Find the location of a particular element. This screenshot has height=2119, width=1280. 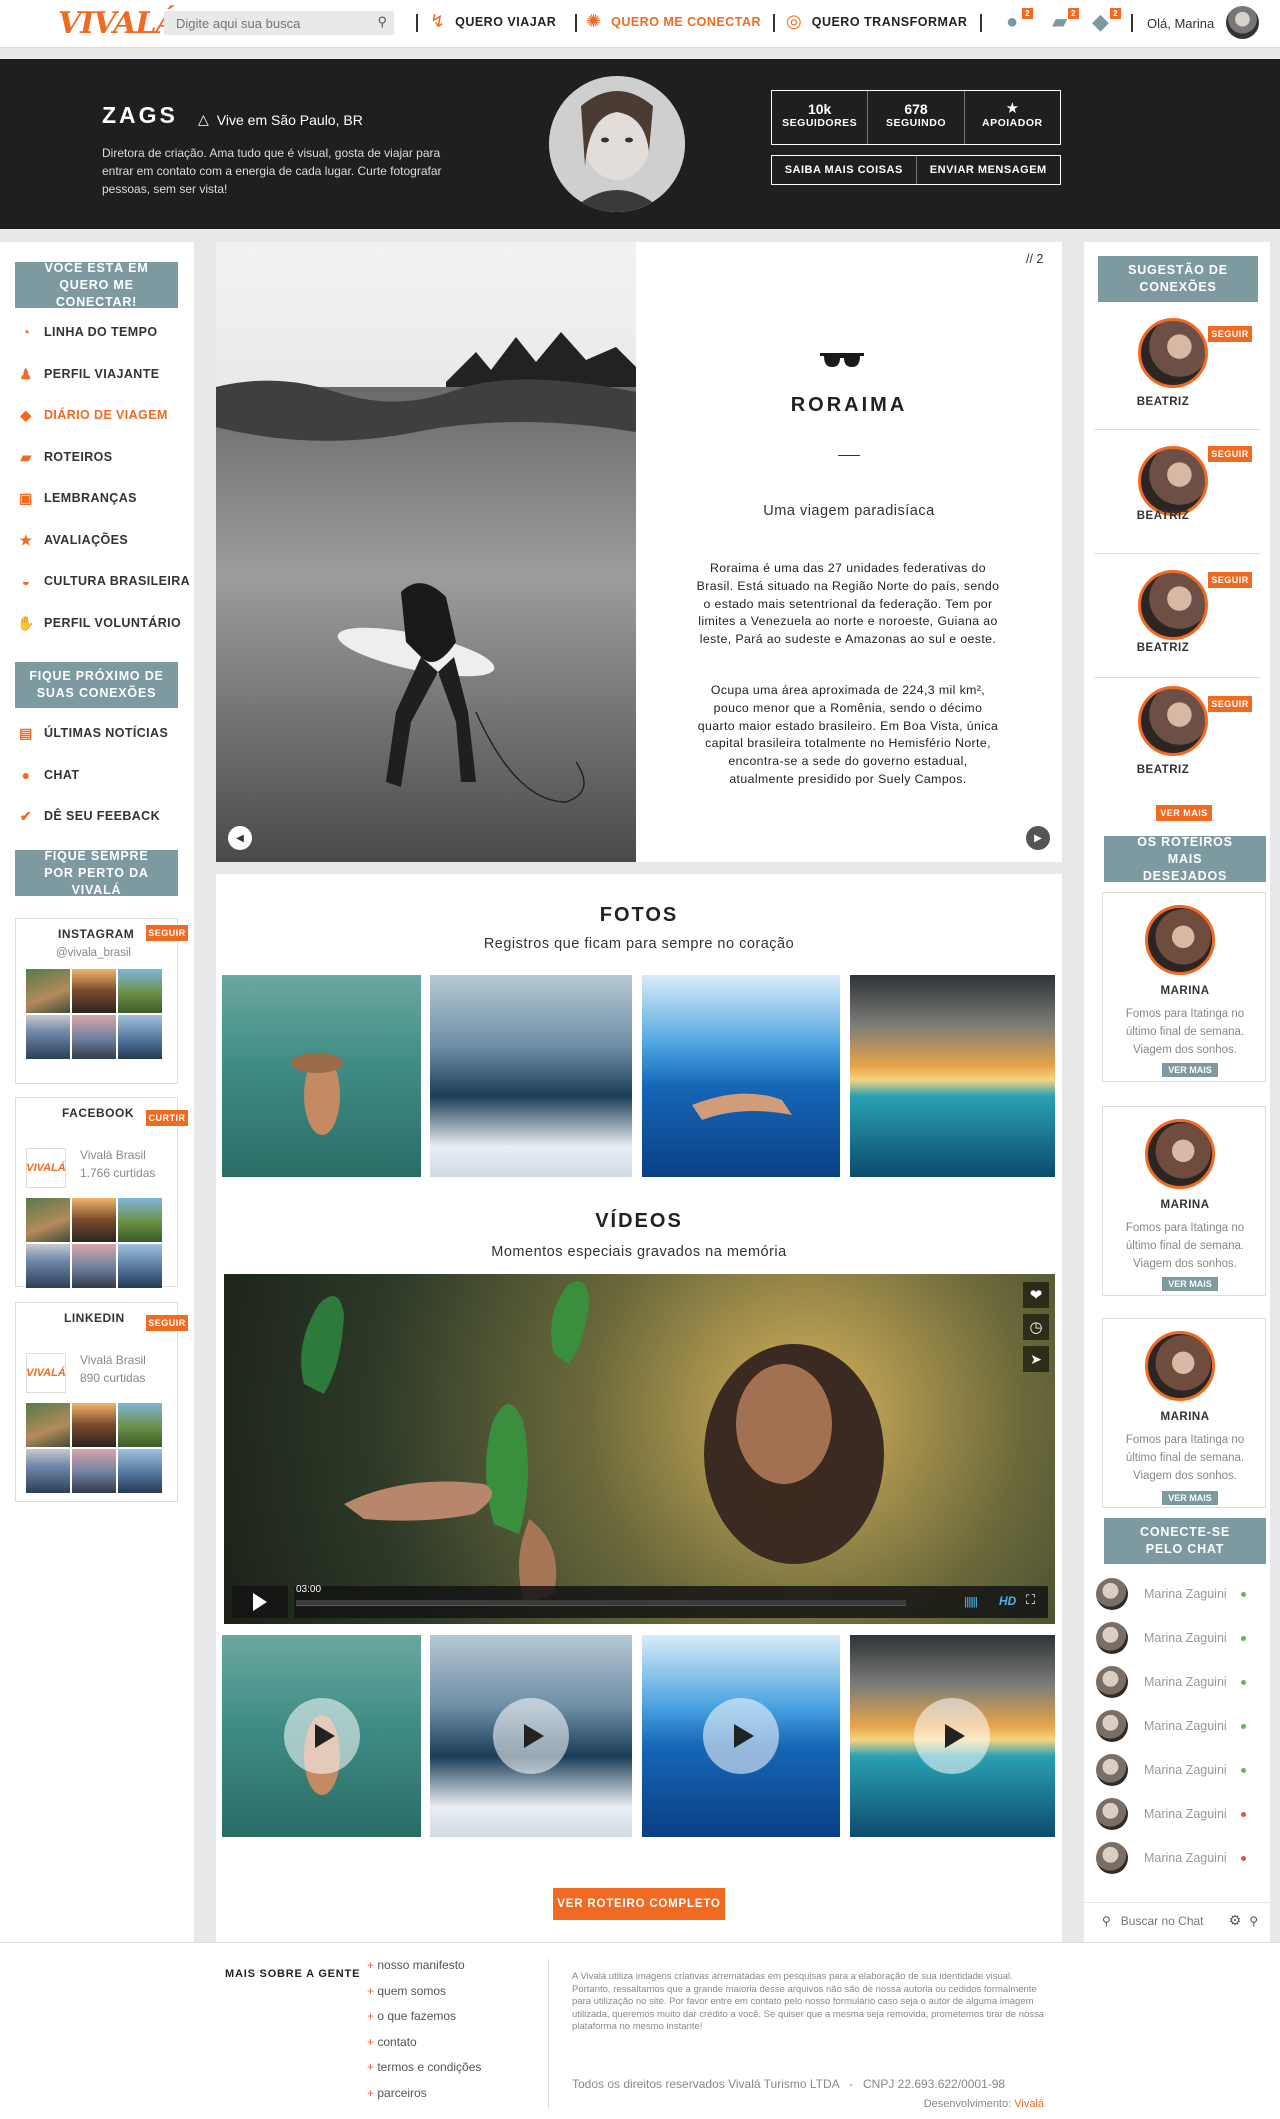

photo-wave is located at coordinates (531, 1076).